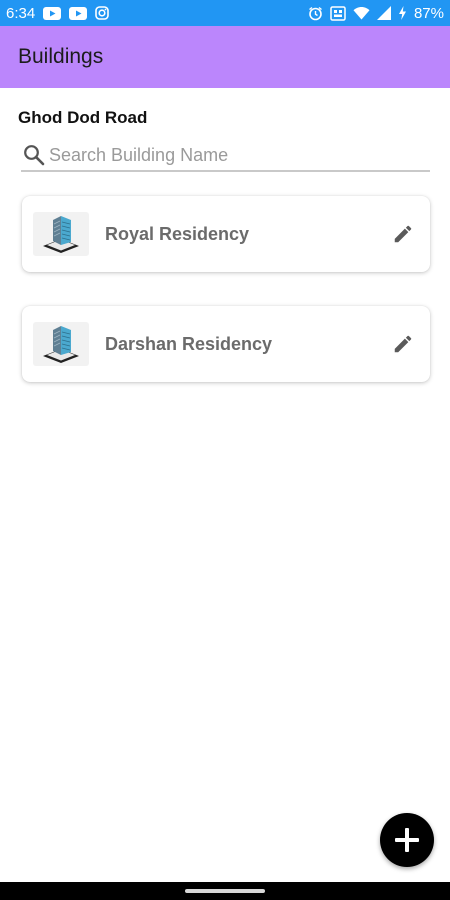 The height and width of the screenshot is (900, 450). Describe the element at coordinates (402, 13) in the screenshot. I see `battery-charging-icon` at that location.